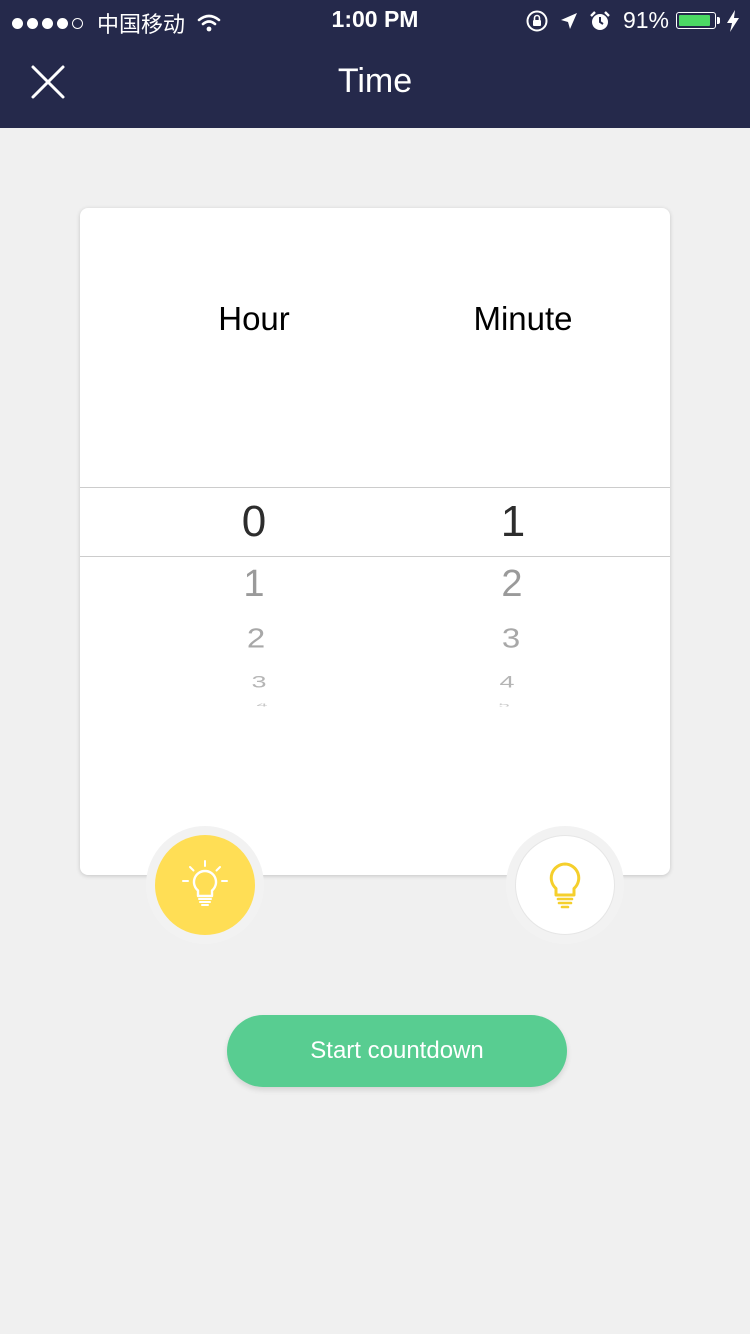 Image resolution: width=750 pixels, height=1334 pixels. What do you see at coordinates (511, 638) in the screenshot?
I see `minute-option: 3` at bounding box center [511, 638].